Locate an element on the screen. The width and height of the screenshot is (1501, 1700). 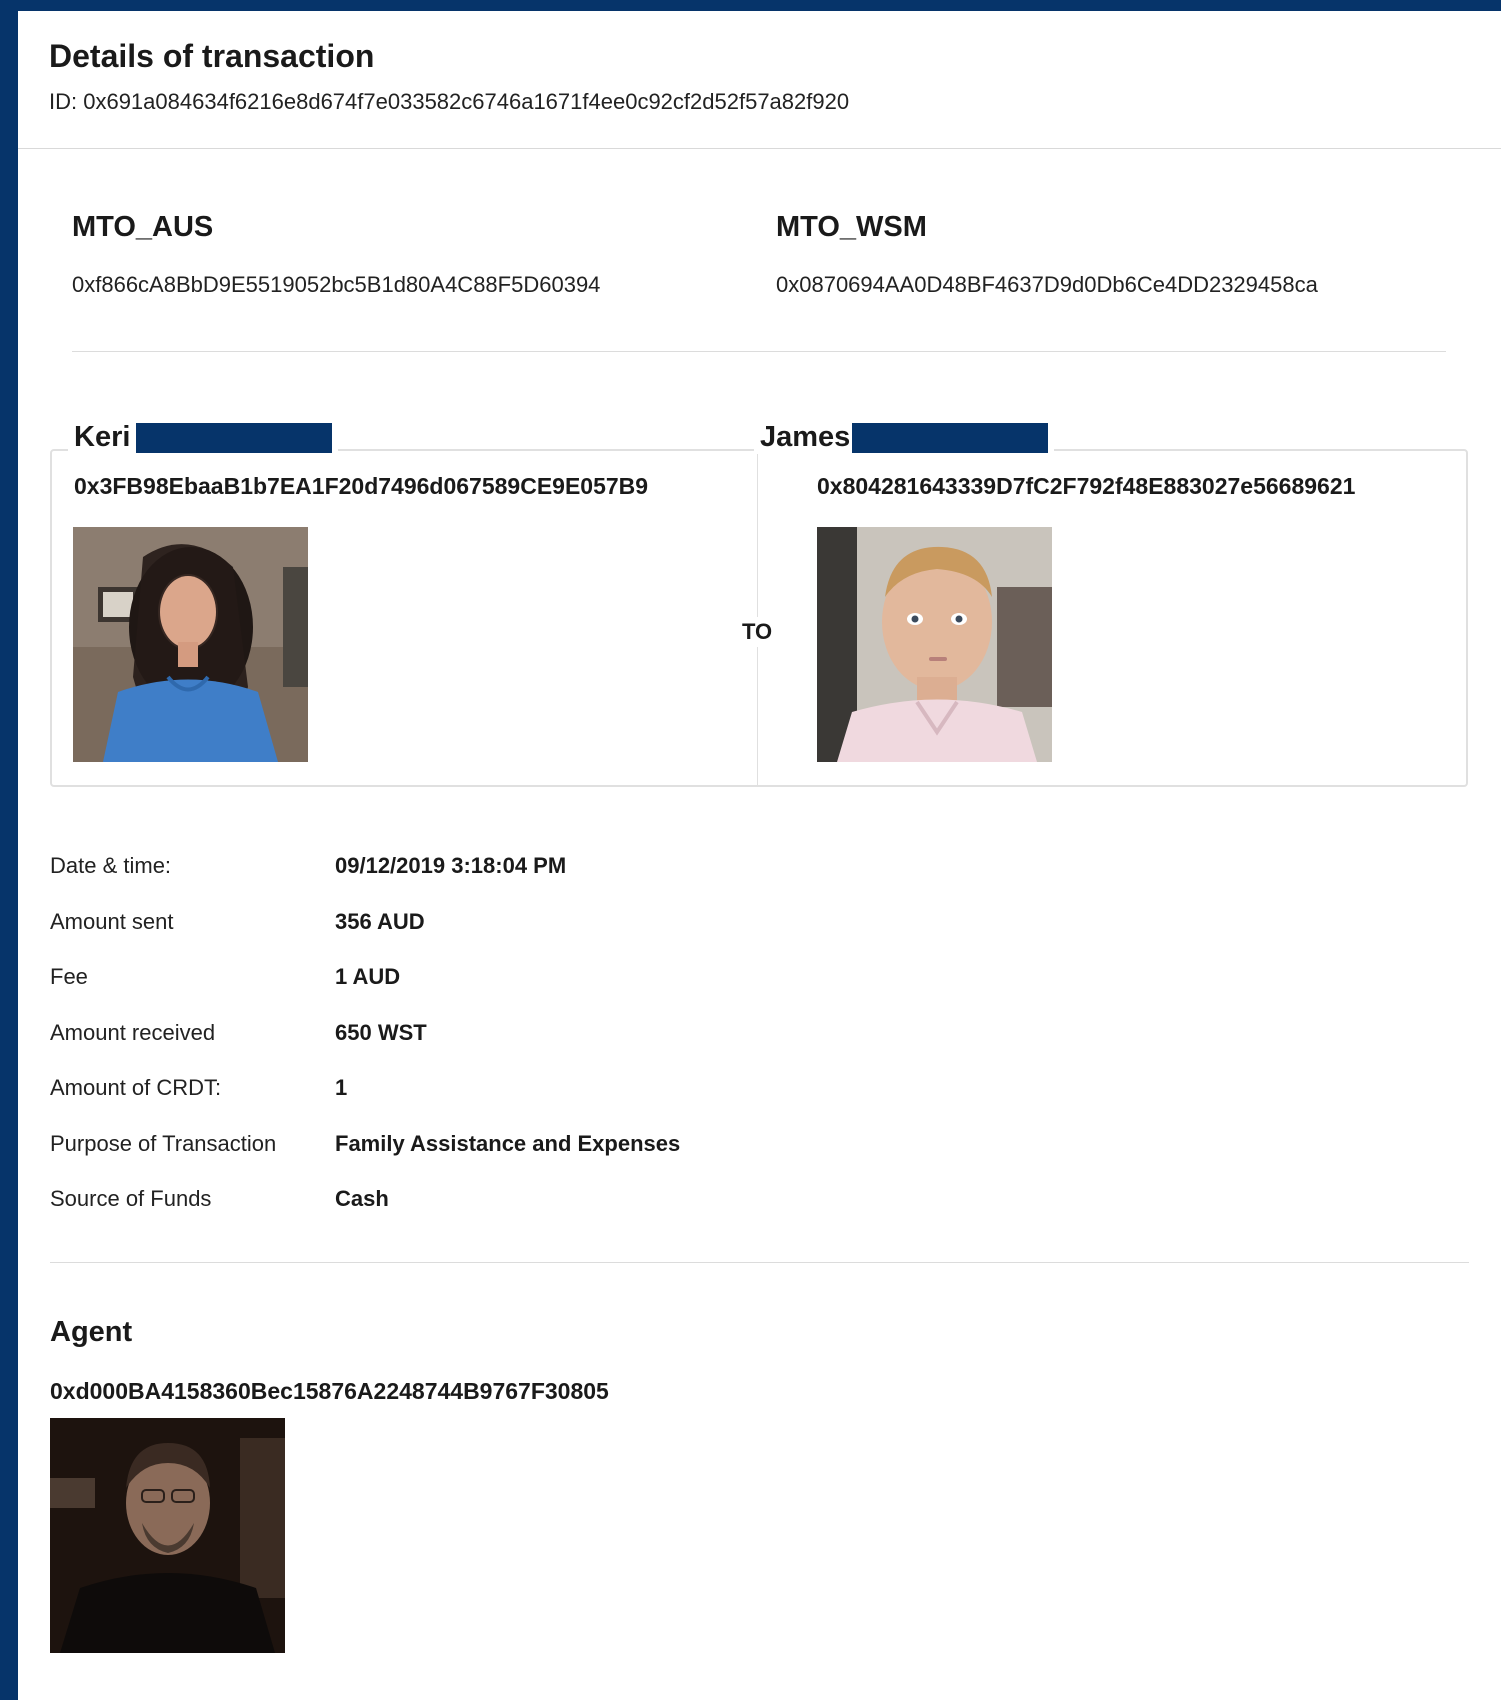
sender-photo is located at coordinates (190, 644).